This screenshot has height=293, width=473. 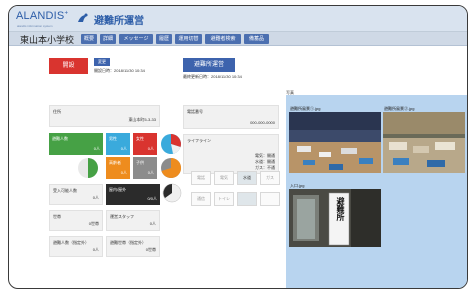 I want to click on staff-count-value: 0人, so click(x=95, y=249).